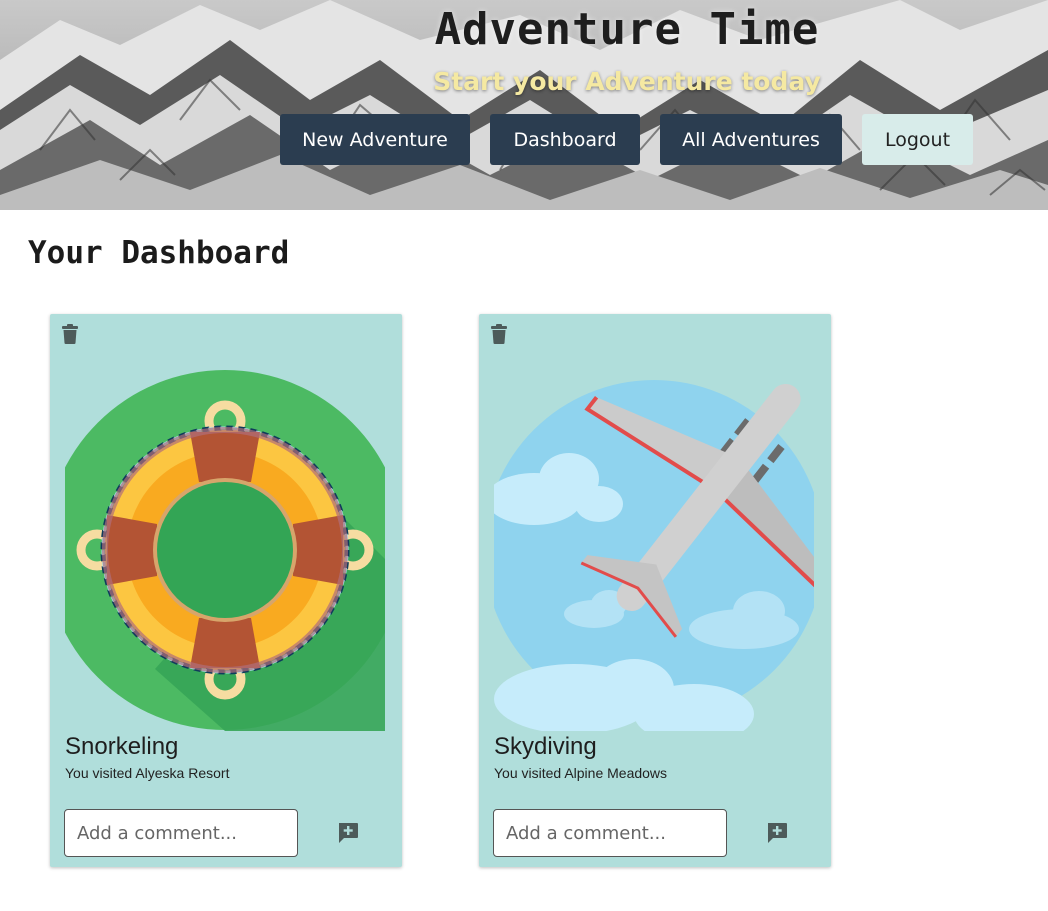  I want to click on card-location: You visited Alpine Meadows, so click(581, 773).